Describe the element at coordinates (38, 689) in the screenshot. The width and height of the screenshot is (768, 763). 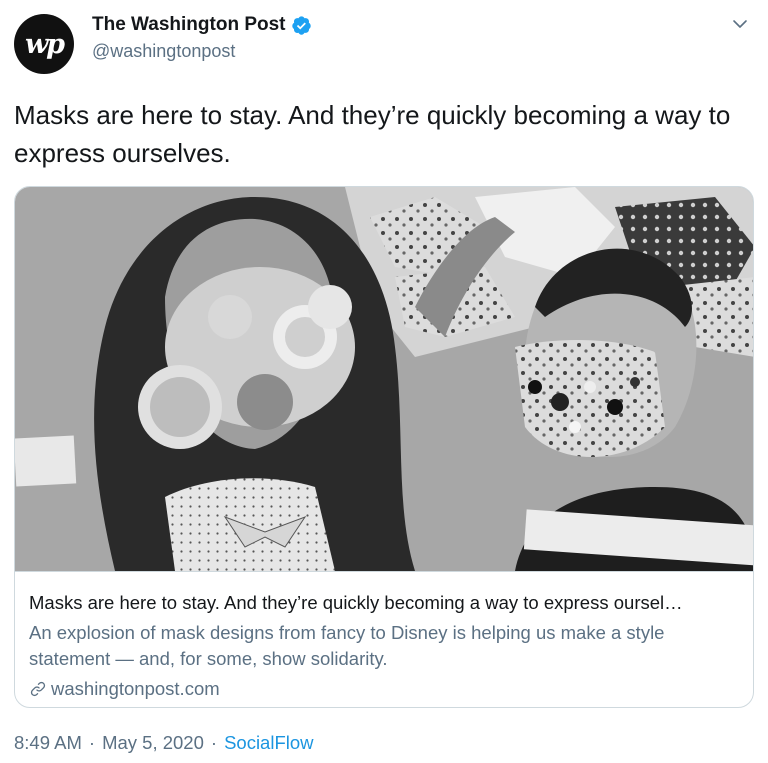
I see `link-icon` at that location.